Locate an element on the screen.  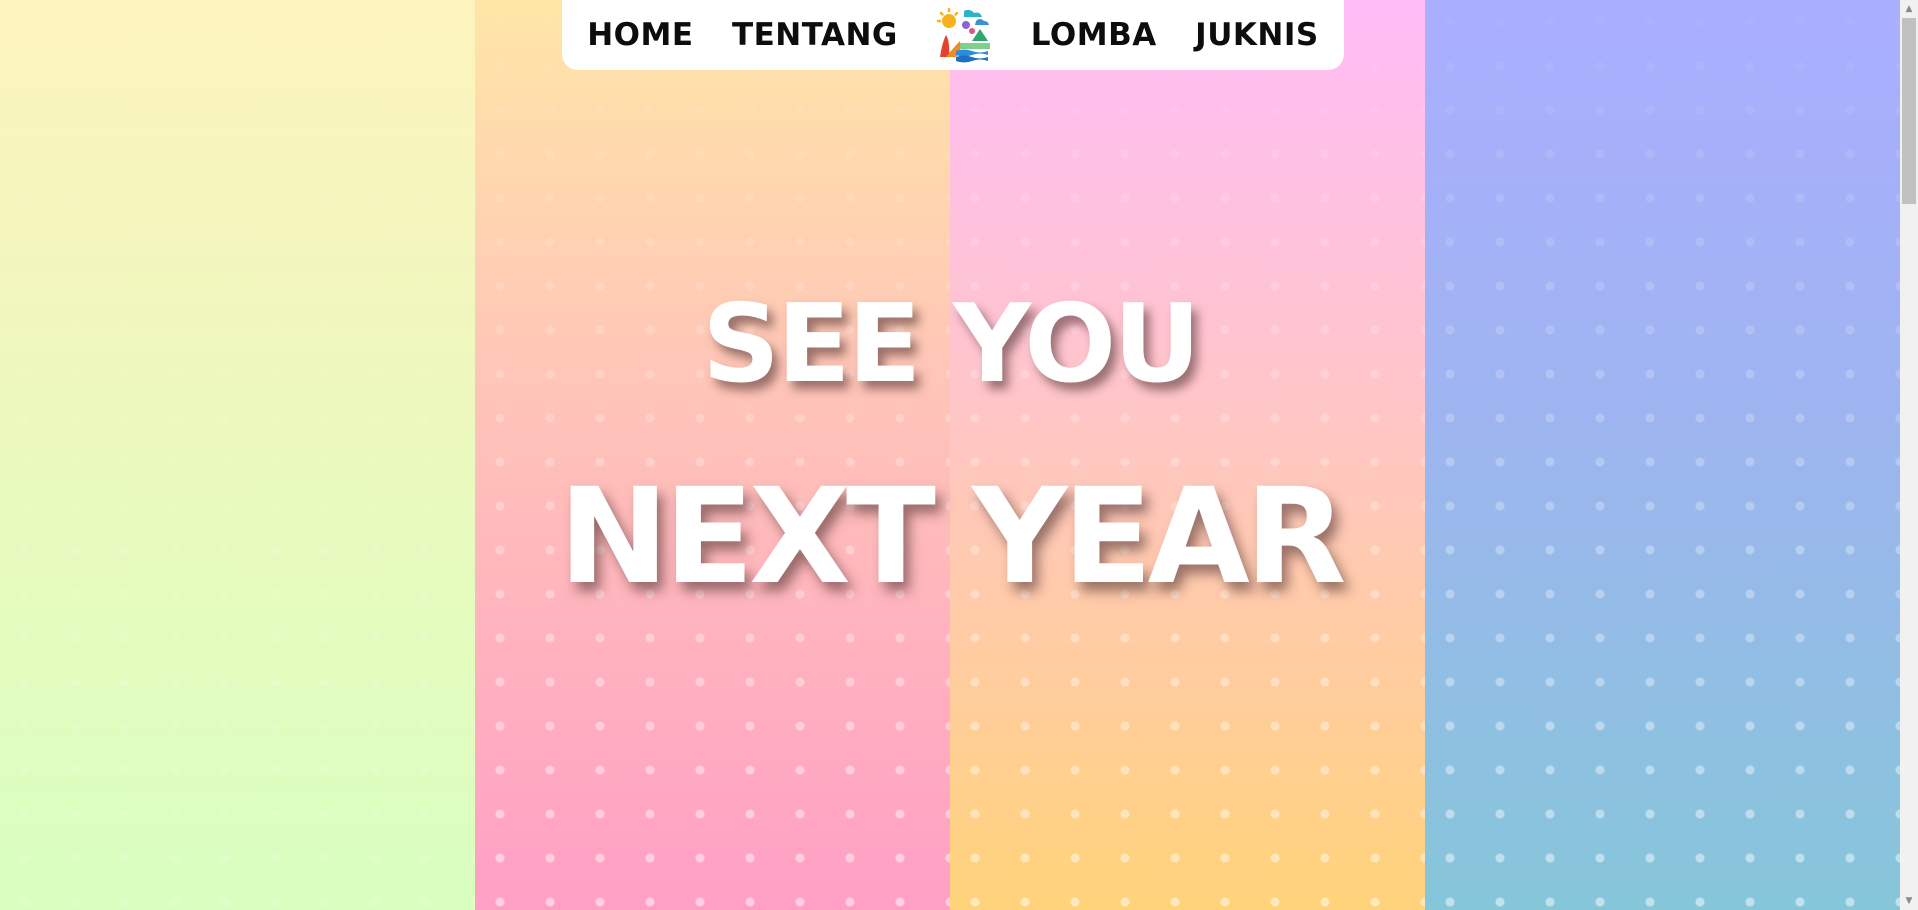
nav-link-lomba: LOMBA is located at coordinates (1094, 35).